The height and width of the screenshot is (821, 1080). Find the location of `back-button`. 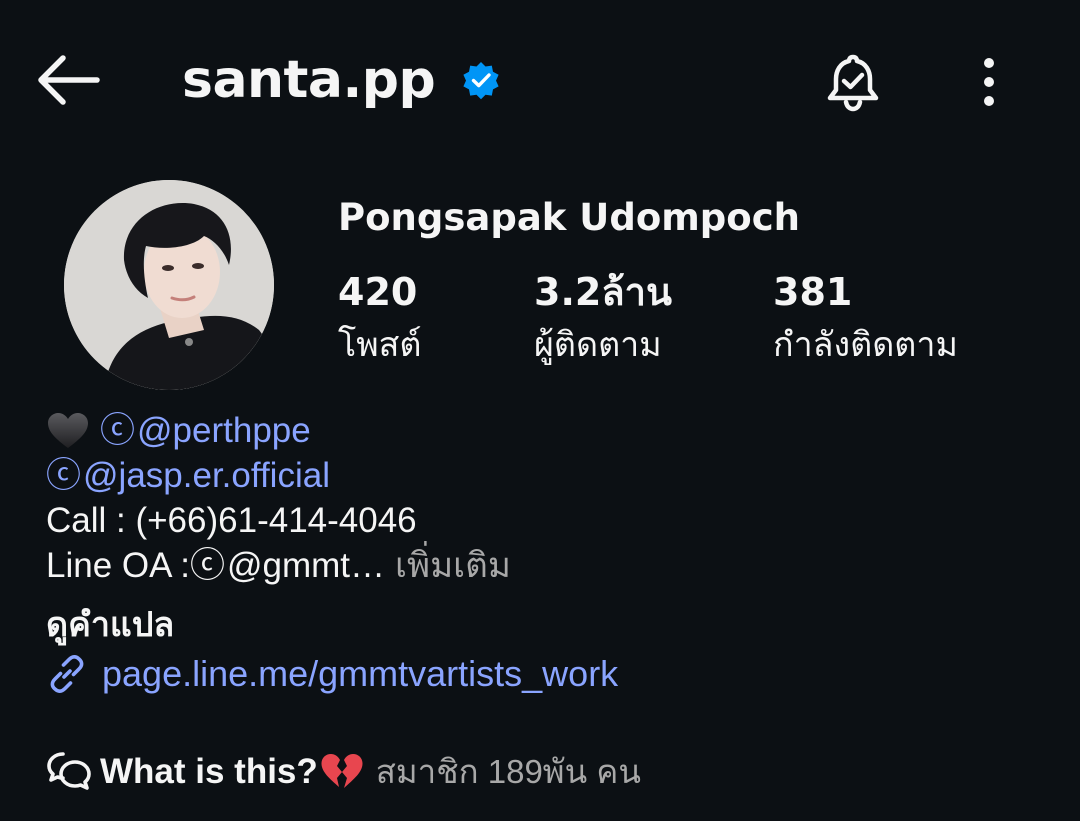

back-button is located at coordinates (68, 80).